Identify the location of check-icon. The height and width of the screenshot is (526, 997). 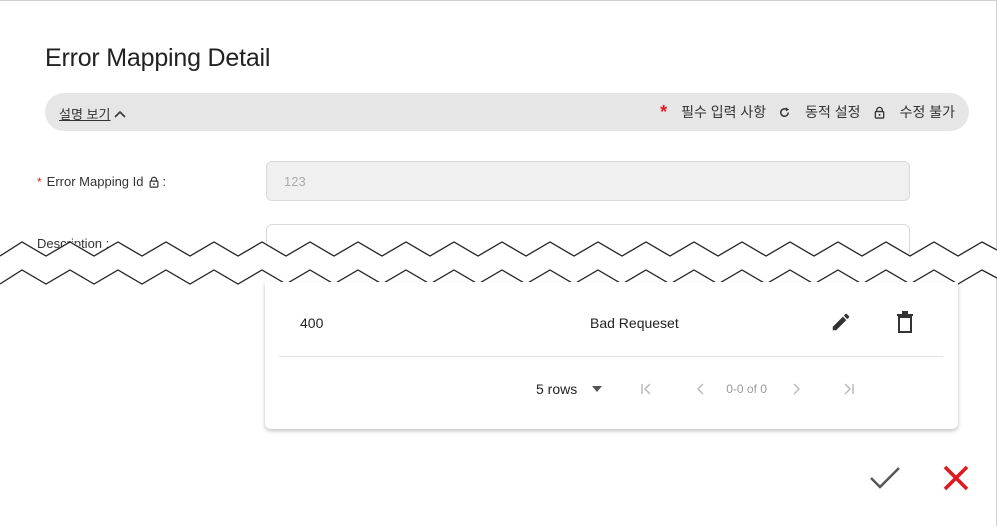
(885, 478).